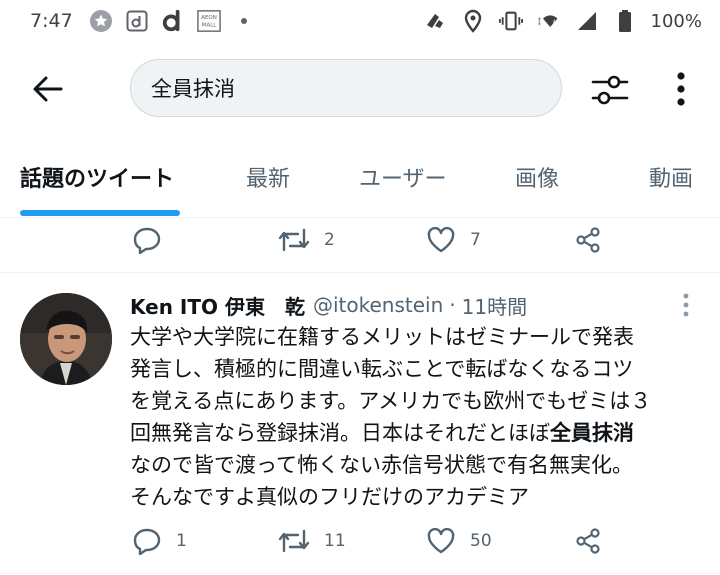 Image resolution: width=720 pixels, height=575 pixels. I want to click on retweet-button: 11, so click(312, 541).